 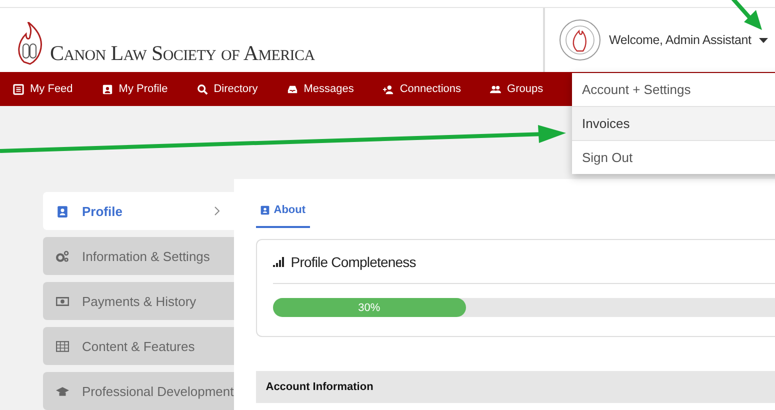 I want to click on organization-name: Canon Law Society of America, so click(x=182, y=53).